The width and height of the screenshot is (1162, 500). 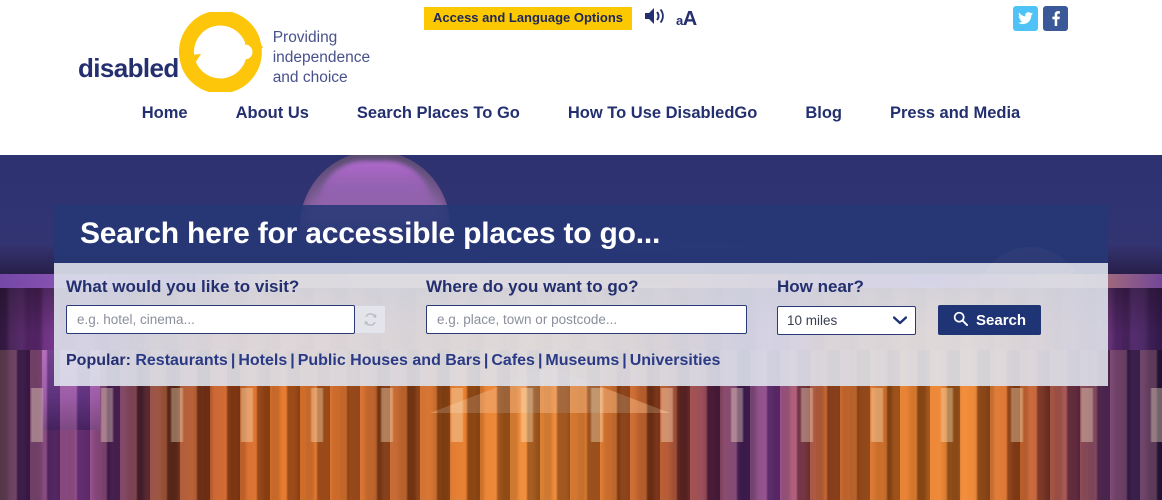 I want to click on logo-go-mark: G, so click(x=221, y=52).